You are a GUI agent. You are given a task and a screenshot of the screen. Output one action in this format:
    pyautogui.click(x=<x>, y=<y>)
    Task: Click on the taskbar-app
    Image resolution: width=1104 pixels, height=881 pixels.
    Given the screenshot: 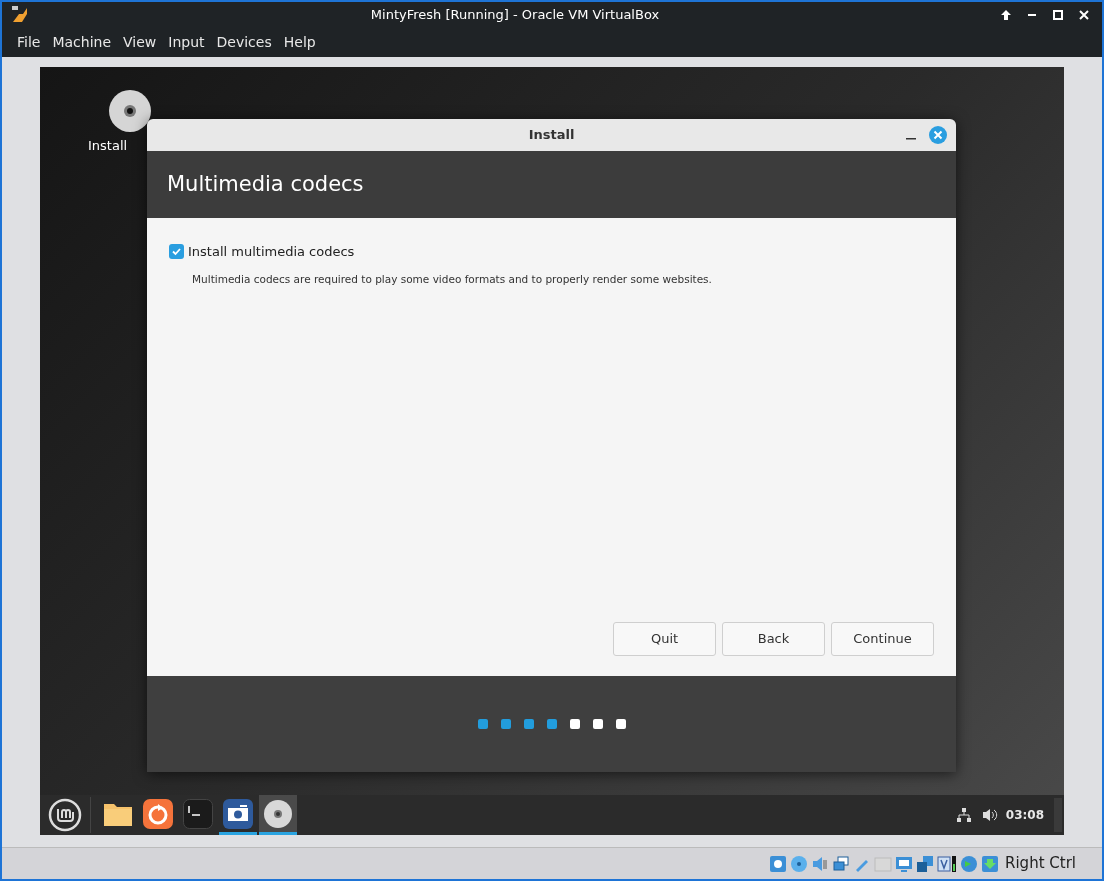 What is the action you would take?
    pyautogui.click(x=278, y=815)
    